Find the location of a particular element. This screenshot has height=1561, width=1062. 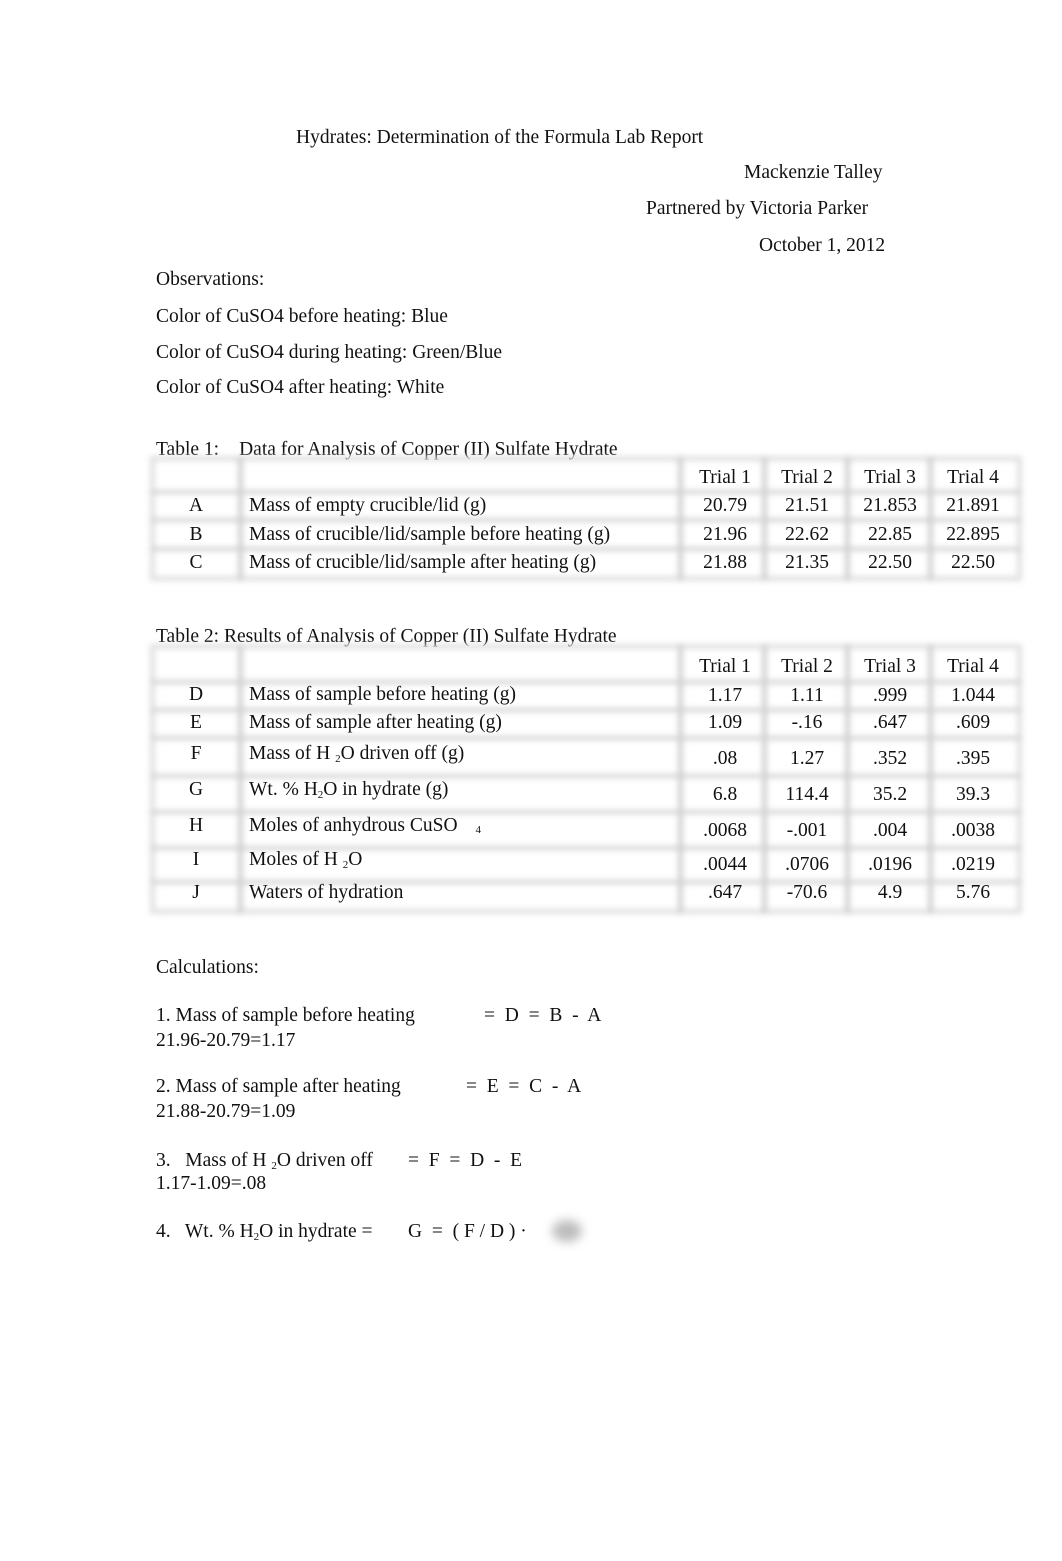

observation-item: Color of CuSO4 after heating: White is located at coordinates (300, 387).